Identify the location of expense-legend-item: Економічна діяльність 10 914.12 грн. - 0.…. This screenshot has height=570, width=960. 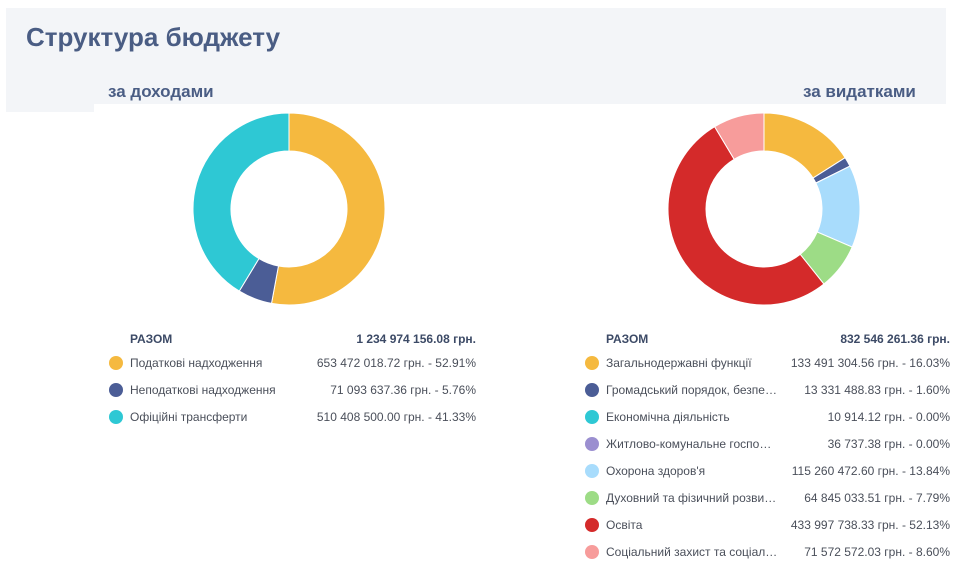
(765, 421).